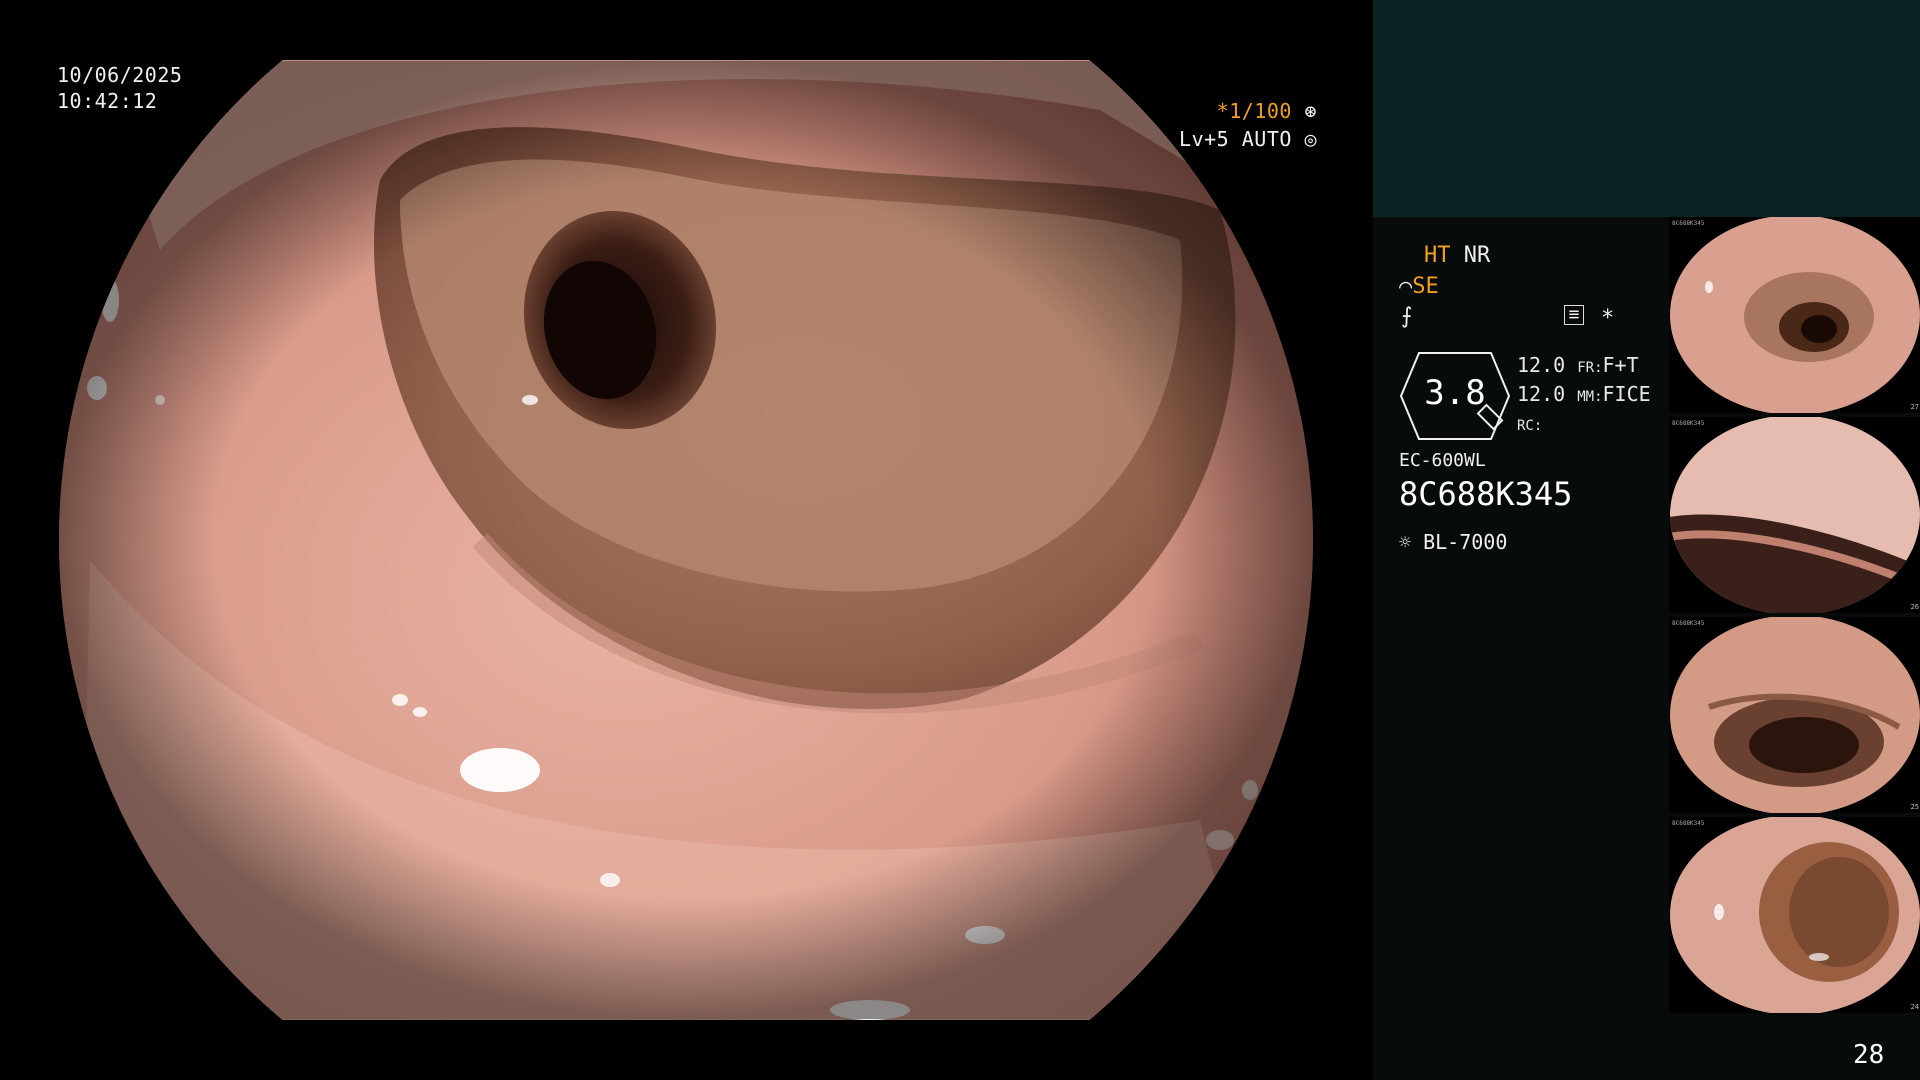  What do you see at coordinates (1914, 807) in the screenshot?
I see `thumbnail-number: 25` at bounding box center [1914, 807].